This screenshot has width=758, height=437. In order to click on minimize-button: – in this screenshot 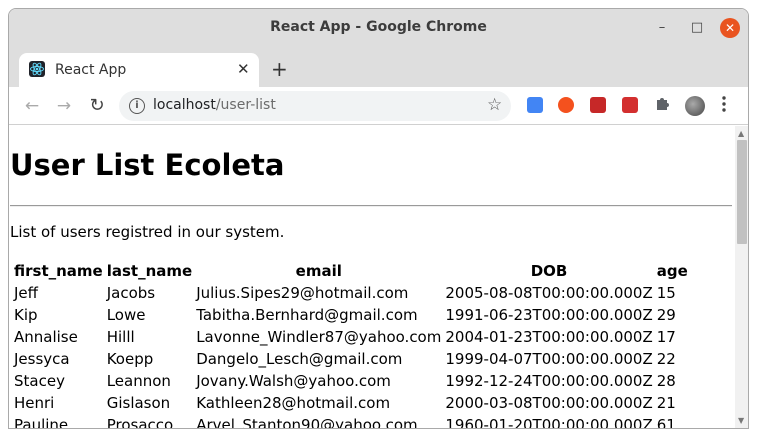, I will do `click(662, 28)`.